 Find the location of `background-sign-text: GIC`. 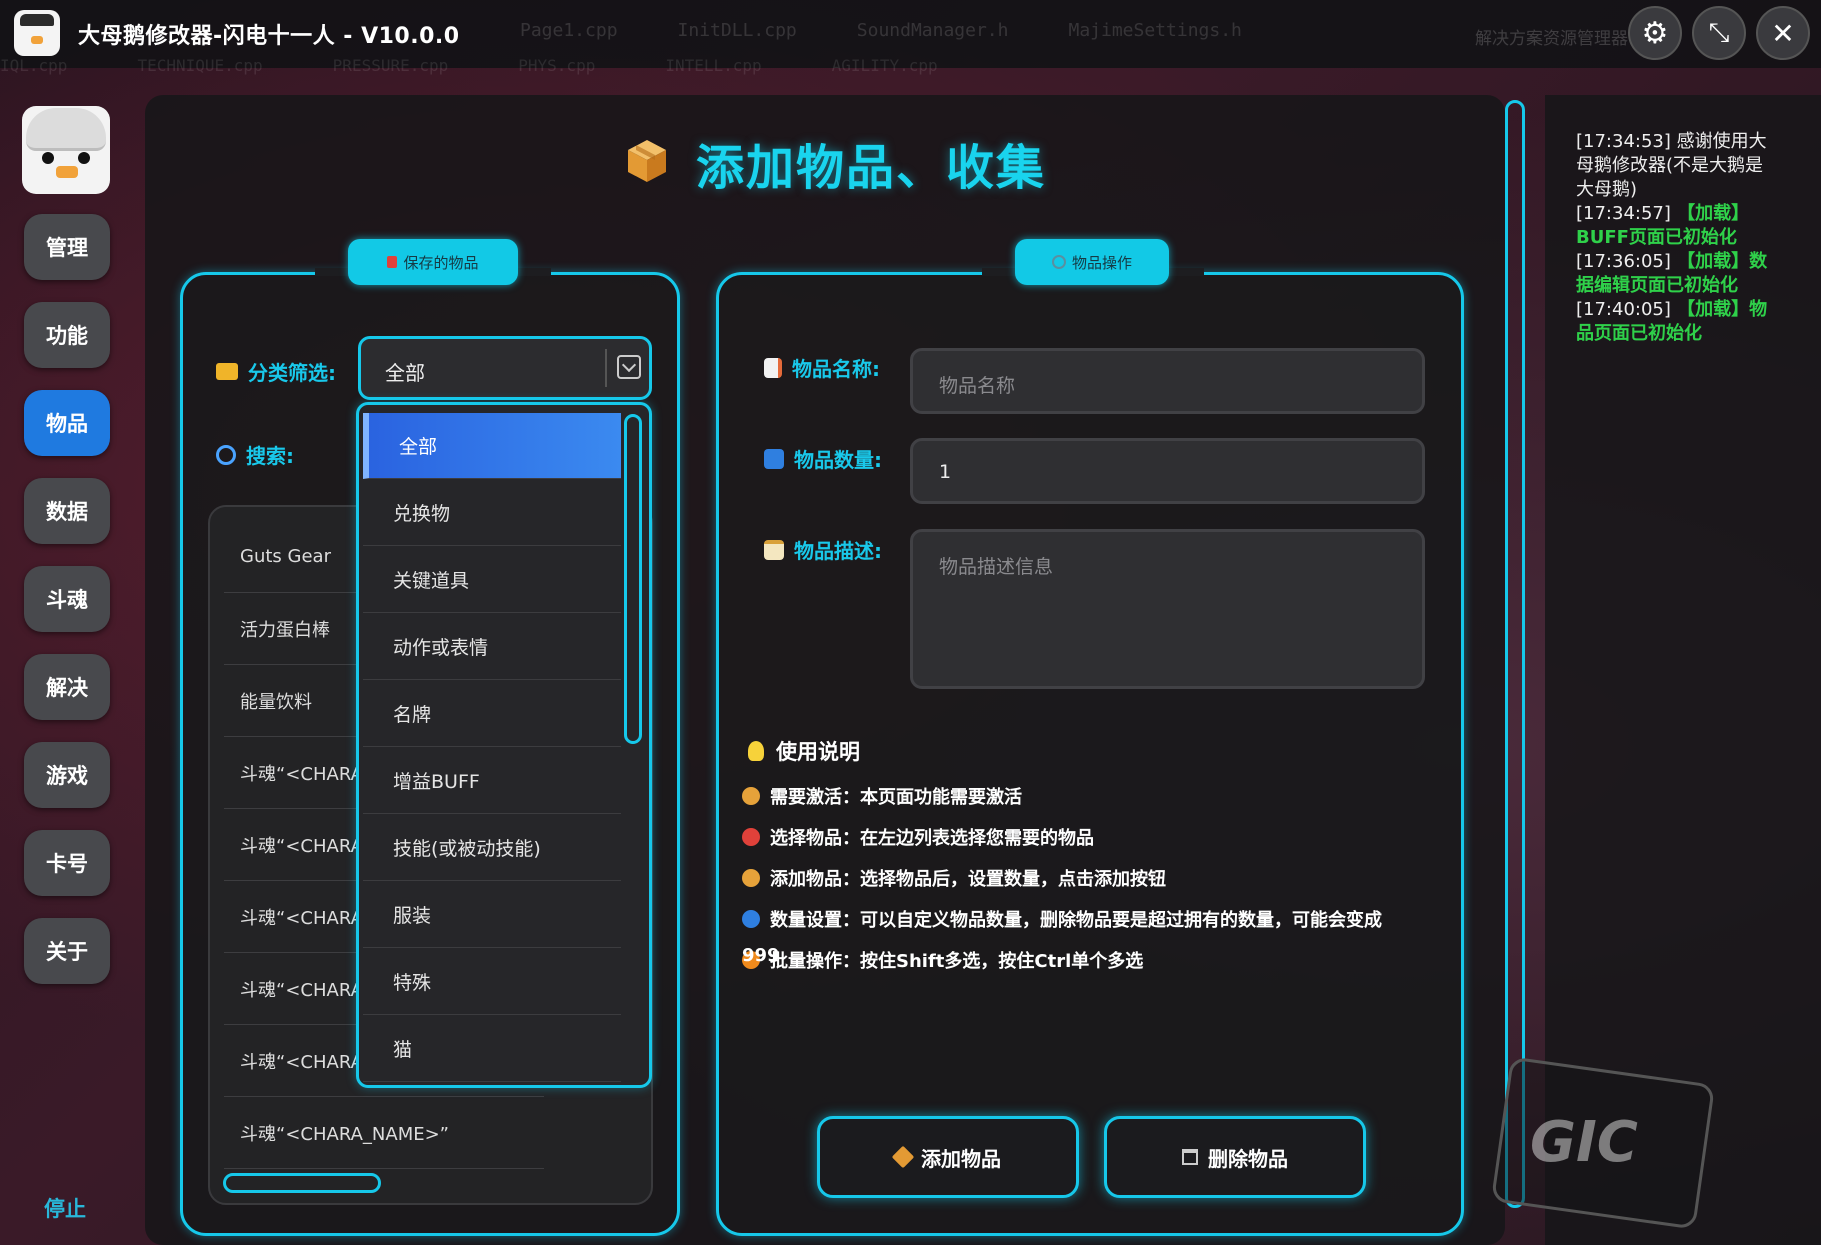

background-sign-text: GIC is located at coordinates (1584, 1142).